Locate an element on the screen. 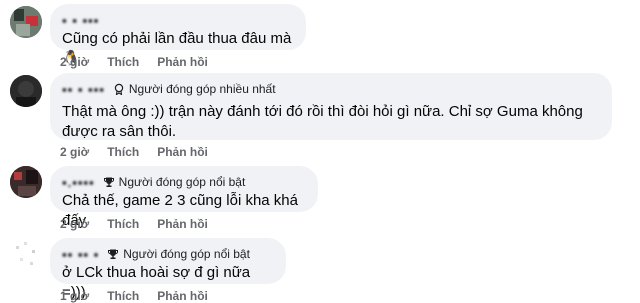  medal-icon is located at coordinates (119, 89).